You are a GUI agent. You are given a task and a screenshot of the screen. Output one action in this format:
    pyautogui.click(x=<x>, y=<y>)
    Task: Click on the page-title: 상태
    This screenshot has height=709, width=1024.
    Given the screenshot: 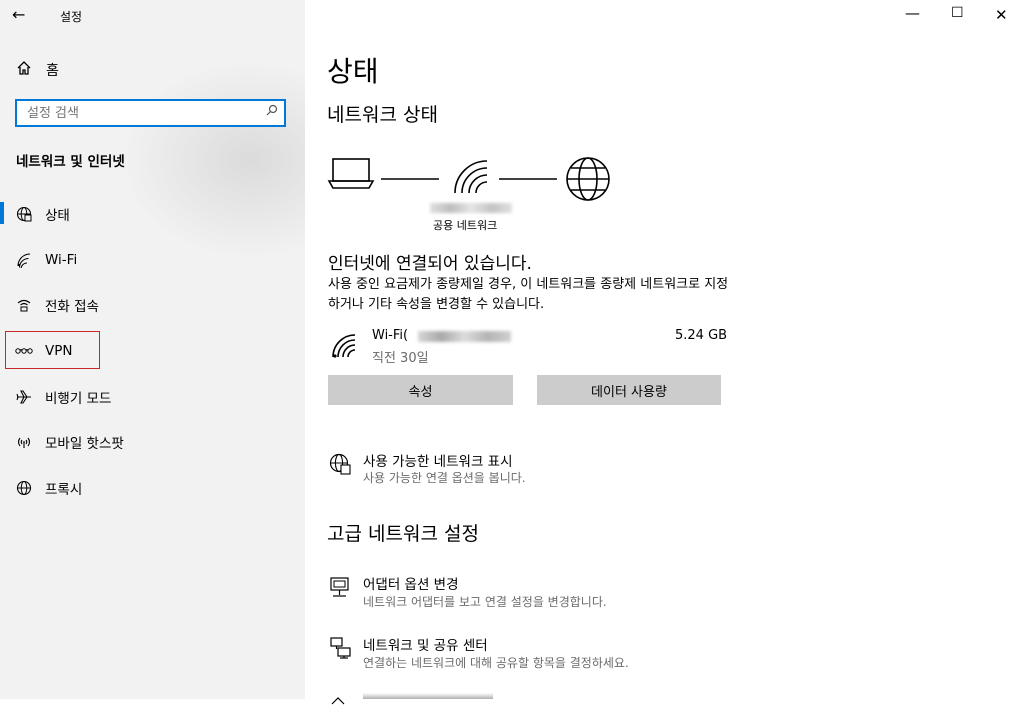 What is the action you would take?
    pyautogui.click(x=353, y=71)
    